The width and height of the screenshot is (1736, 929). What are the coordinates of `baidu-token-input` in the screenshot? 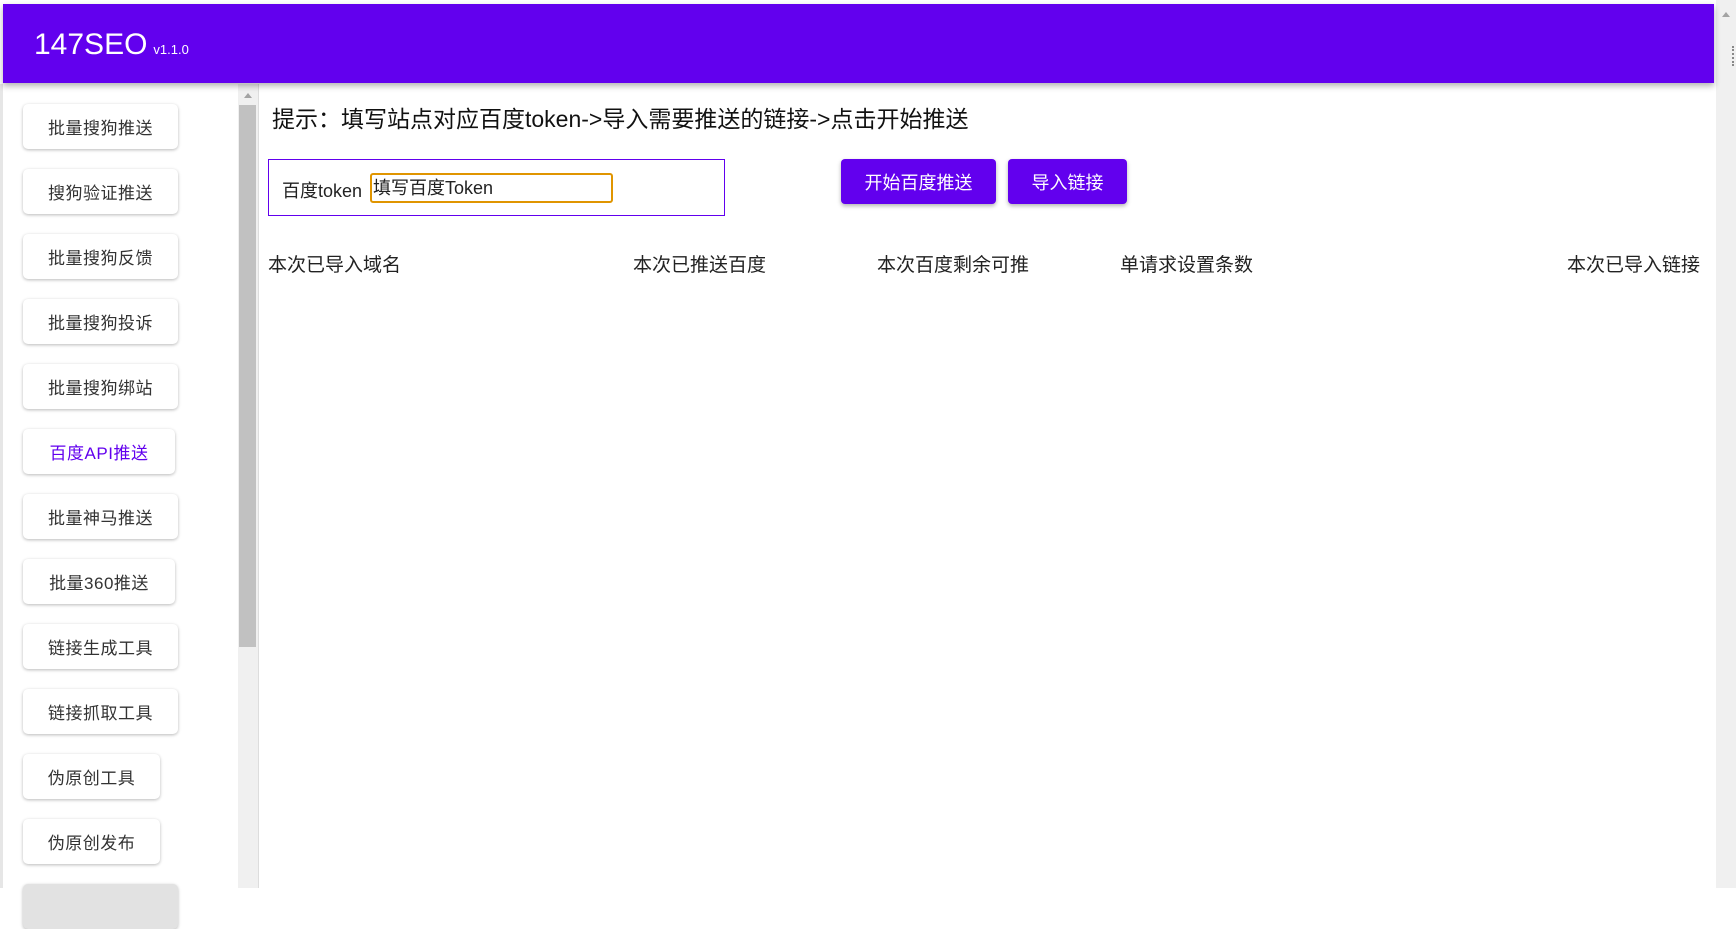 It's located at (491, 188).